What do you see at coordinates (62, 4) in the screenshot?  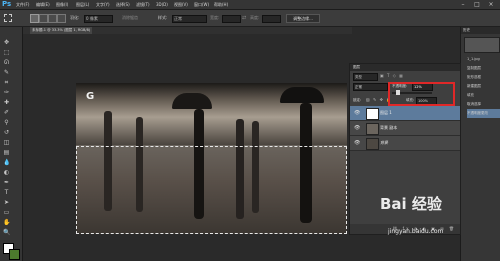 I see `menu-image: 图像(I)` at bounding box center [62, 4].